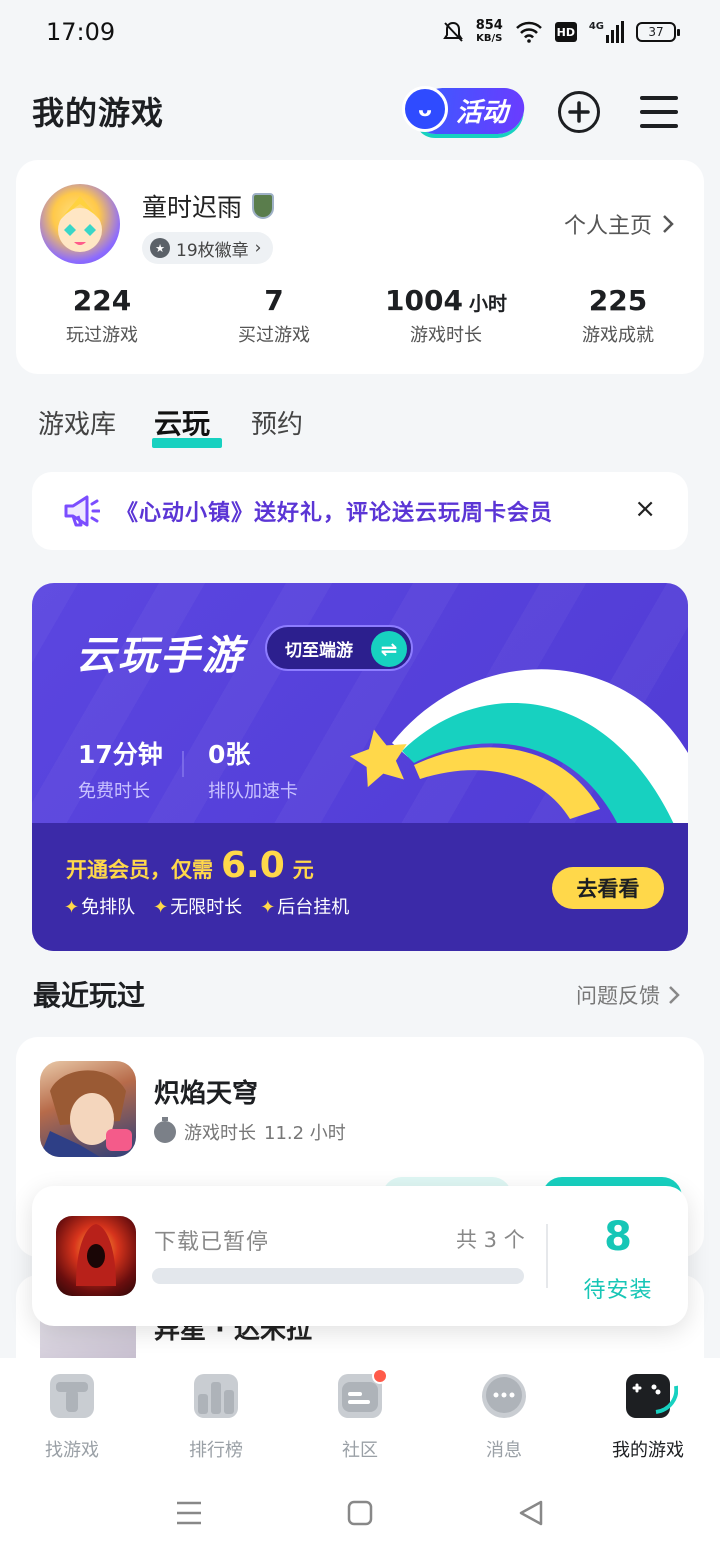  What do you see at coordinates (335, 513) in the screenshot?
I see `notice-text: 《心动小镇》送好礼，评论送云玩周卡会员` at bounding box center [335, 513].